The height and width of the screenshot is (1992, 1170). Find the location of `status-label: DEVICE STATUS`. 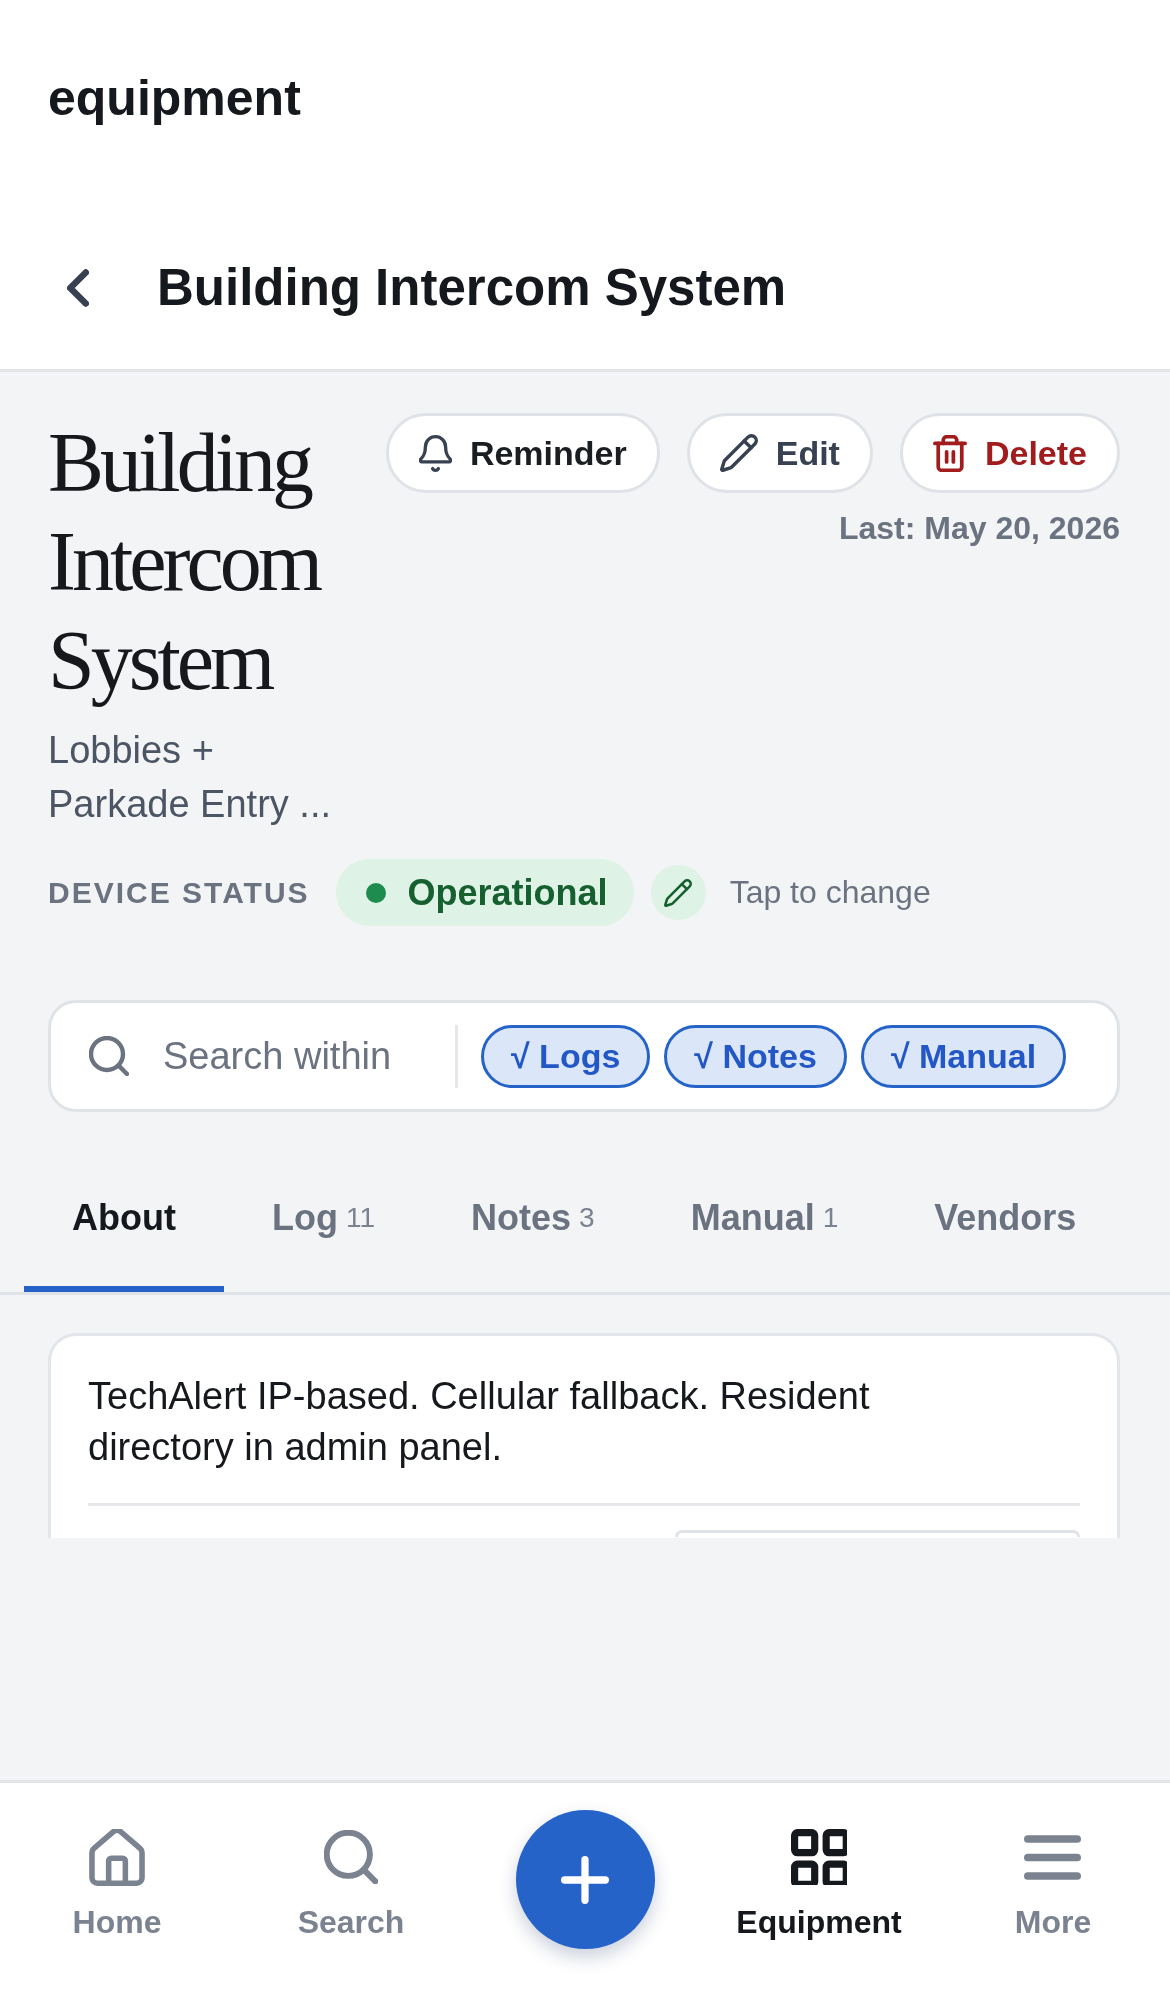

status-label: DEVICE STATUS is located at coordinates (179, 892).